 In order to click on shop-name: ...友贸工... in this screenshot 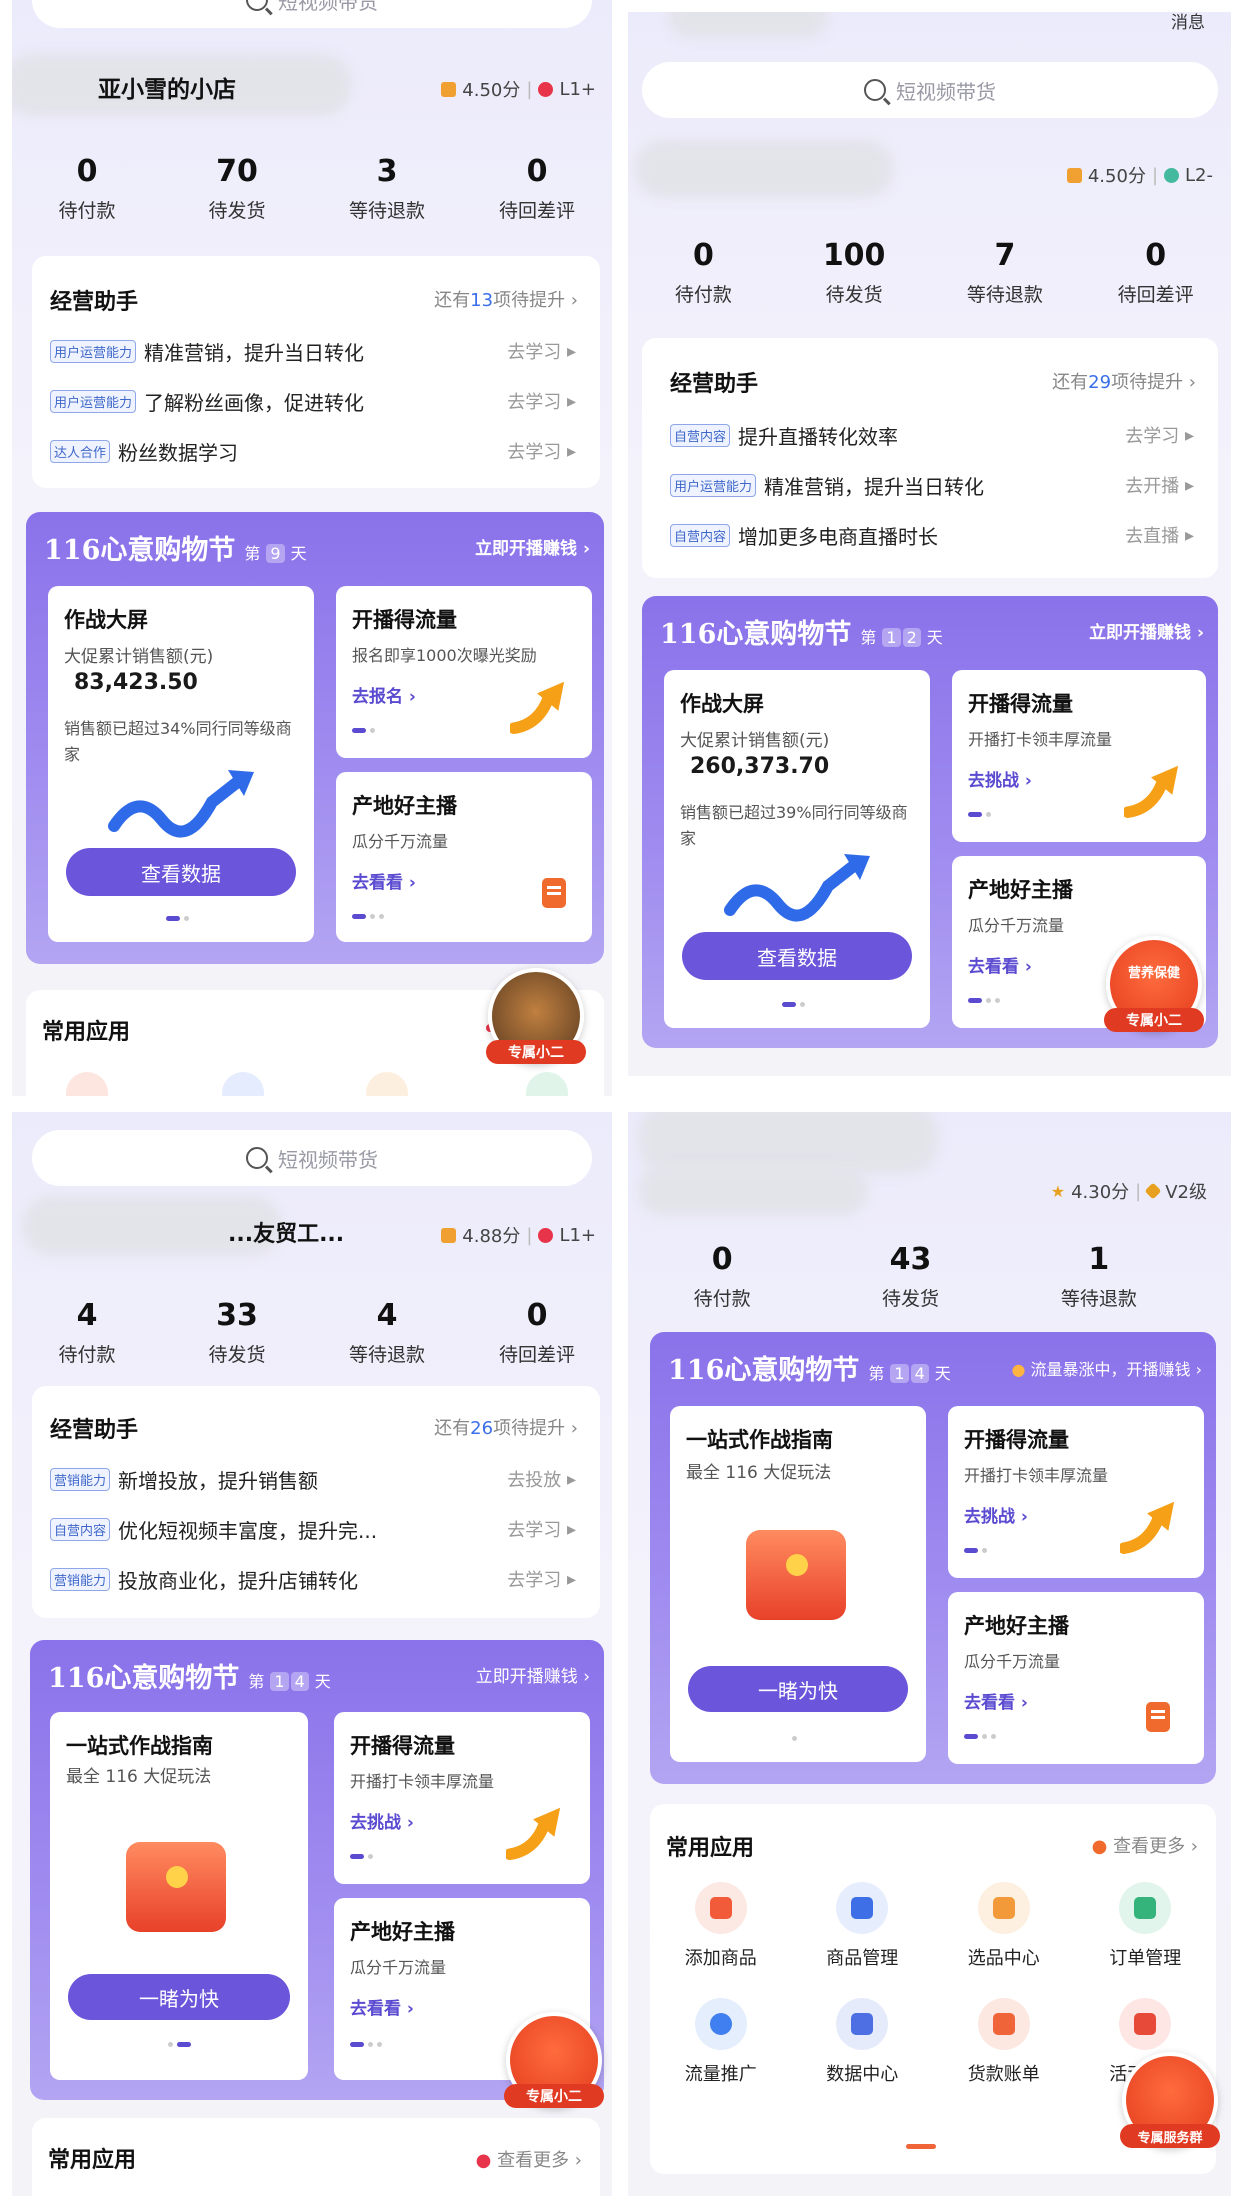, I will do `click(286, 1232)`.